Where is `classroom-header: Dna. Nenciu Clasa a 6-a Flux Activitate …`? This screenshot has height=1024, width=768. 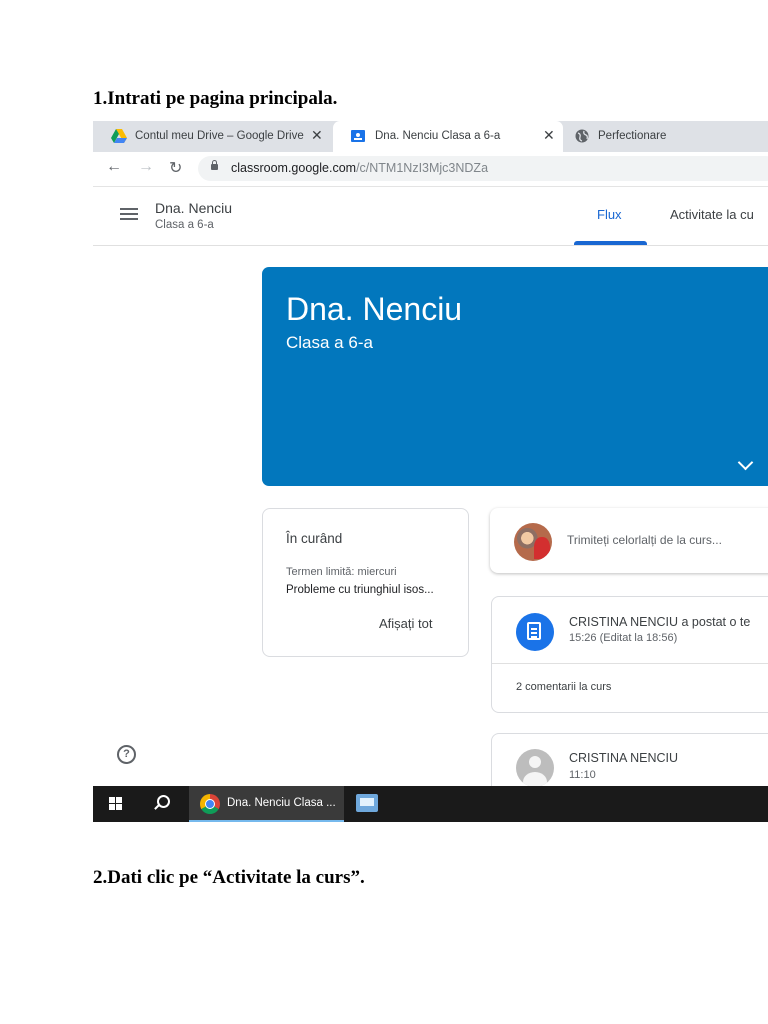 classroom-header: Dna. Nenciu Clasa a 6-a Flux Activitate … is located at coordinates (430, 216).